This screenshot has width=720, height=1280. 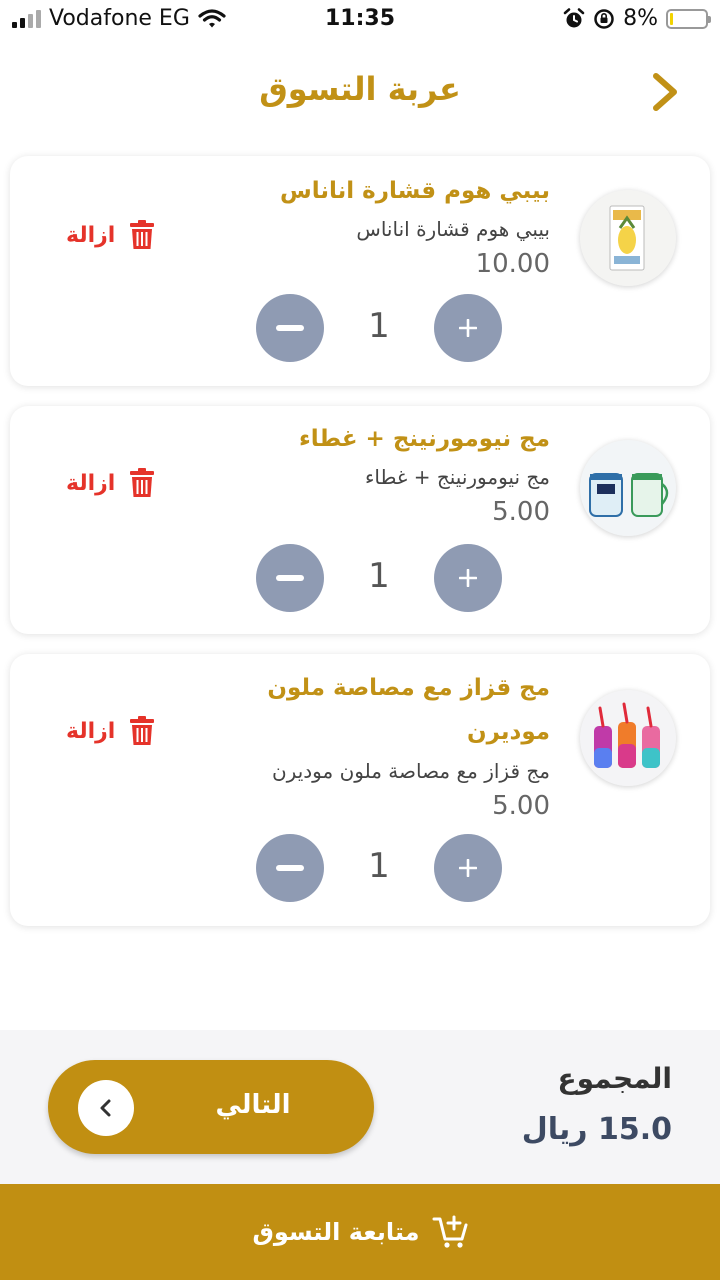 What do you see at coordinates (628, 238) in the screenshot?
I see `pineapple-peeler-product-image` at bounding box center [628, 238].